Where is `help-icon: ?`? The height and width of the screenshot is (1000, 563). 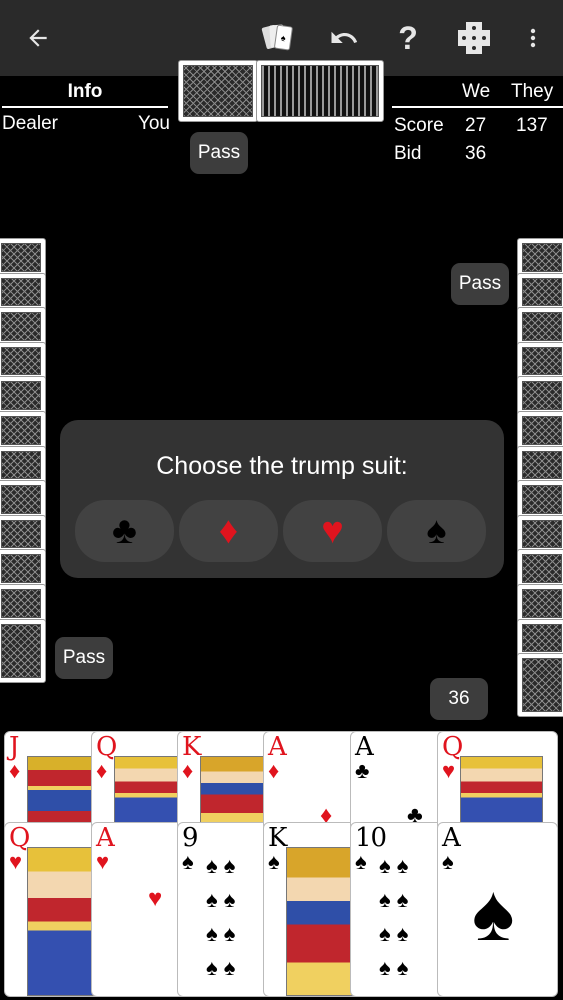 help-icon: ? is located at coordinates (408, 37).